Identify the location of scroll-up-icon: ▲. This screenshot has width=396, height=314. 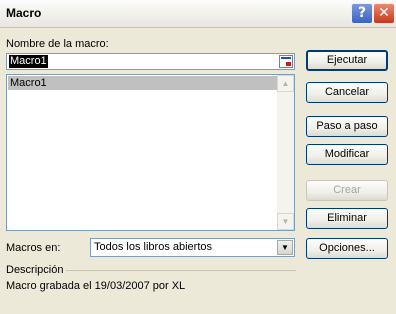
(285, 83).